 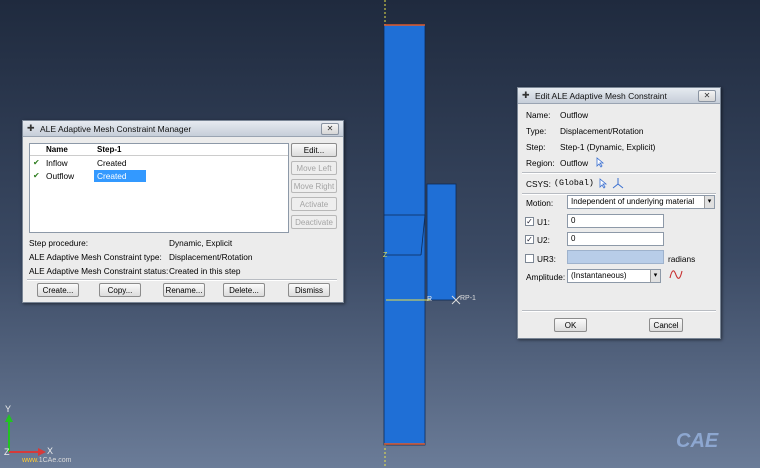 What do you see at coordinates (330, 128) in the screenshot?
I see `manager-close-button: ✕` at bounding box center [330, 128].